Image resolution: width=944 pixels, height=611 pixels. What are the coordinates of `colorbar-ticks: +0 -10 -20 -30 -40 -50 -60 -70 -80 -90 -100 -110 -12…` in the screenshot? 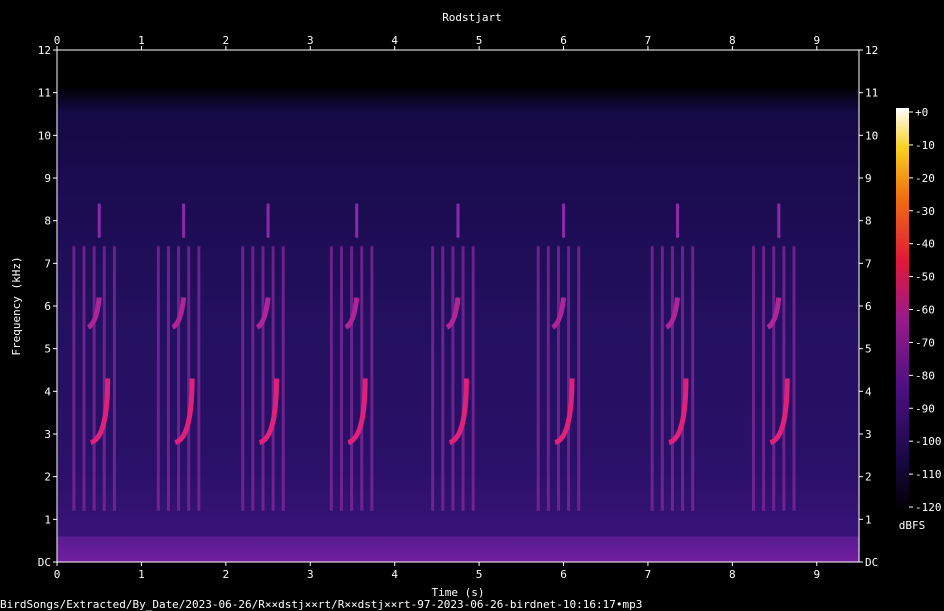 It's located at (925, 310).